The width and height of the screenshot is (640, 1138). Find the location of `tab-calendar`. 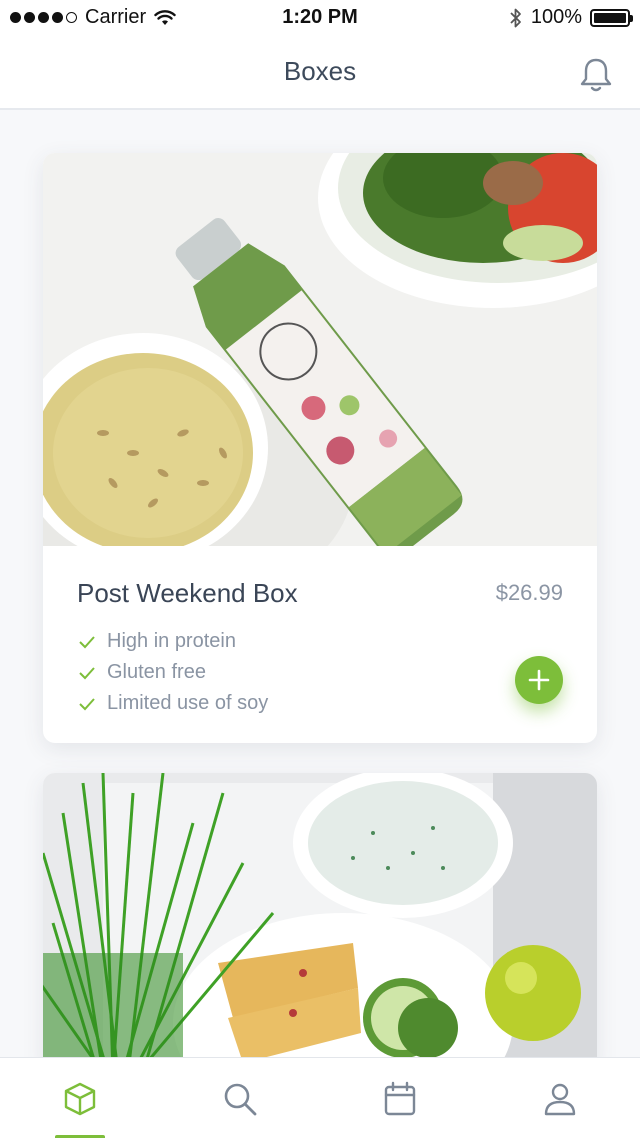

tab-calendar is located at coordinates (400, 1098).